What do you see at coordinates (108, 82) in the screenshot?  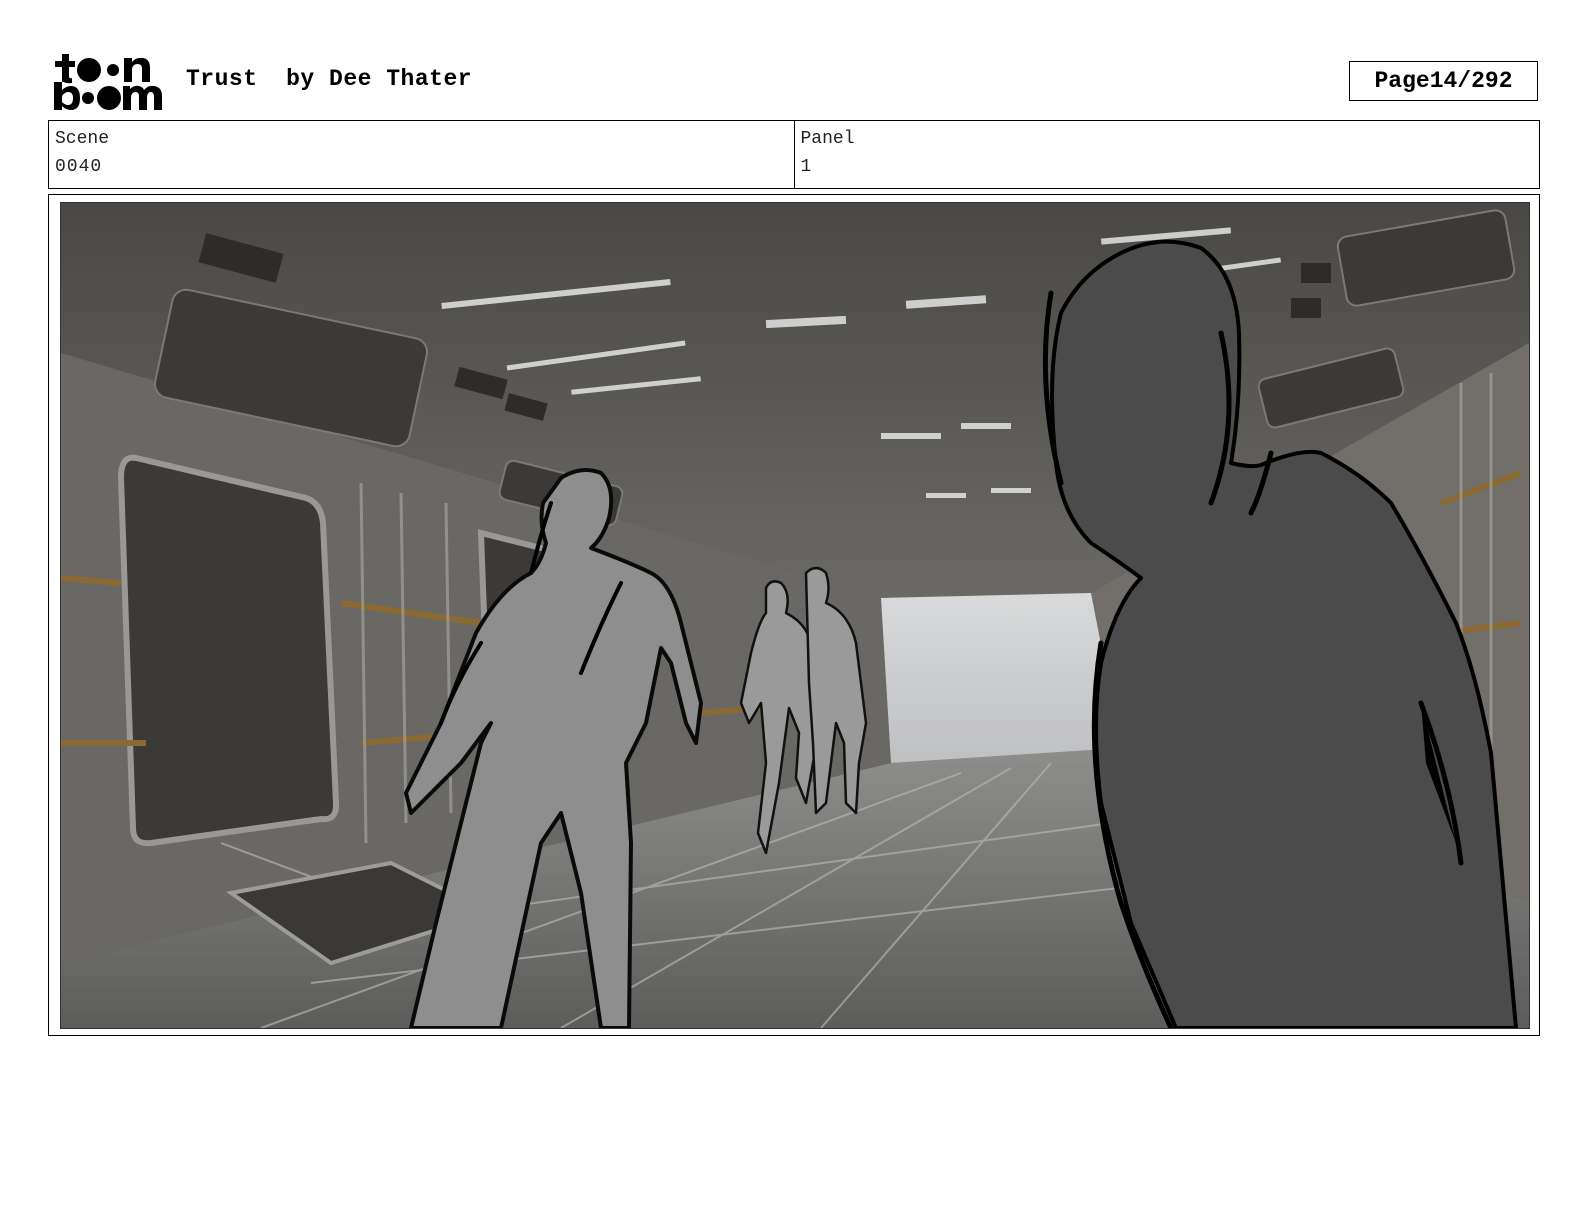 I see `toon-boom-logo` at bounding box center [108, 82].